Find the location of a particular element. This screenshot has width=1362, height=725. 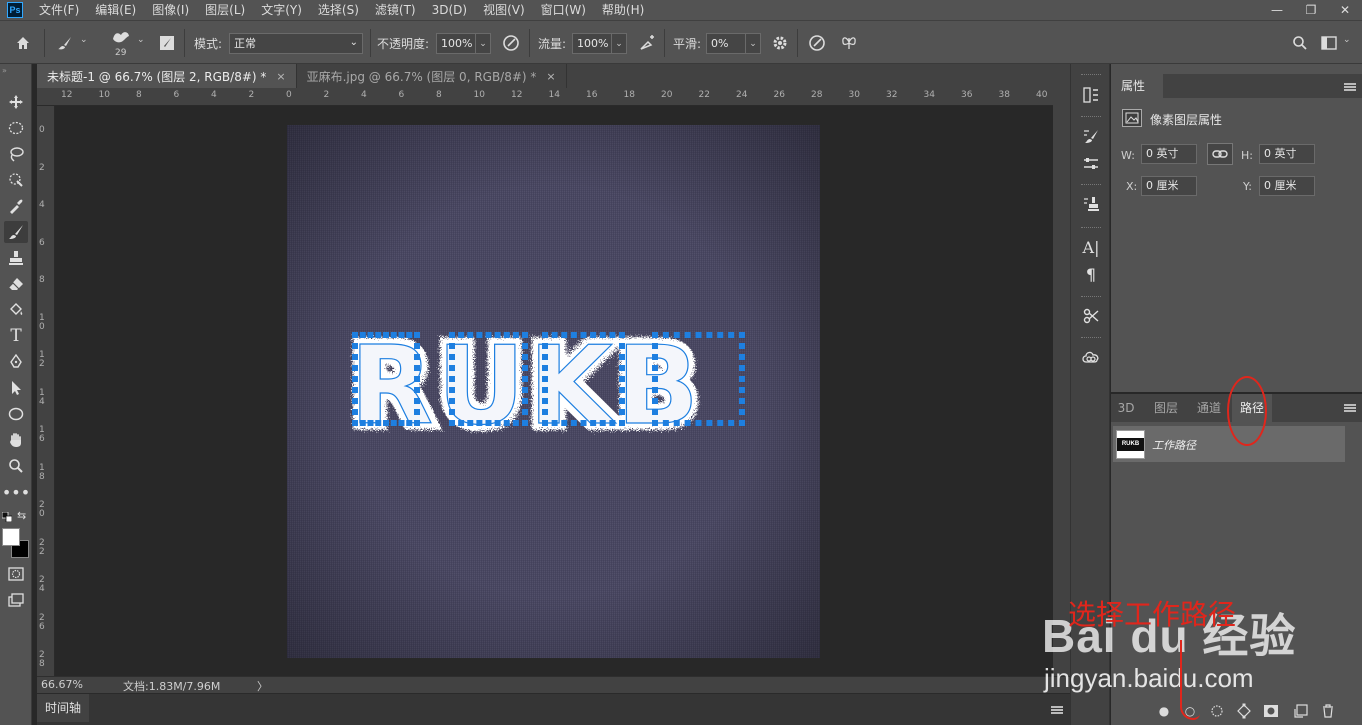

pen-tool-icon is located at coordinates (16, 362).